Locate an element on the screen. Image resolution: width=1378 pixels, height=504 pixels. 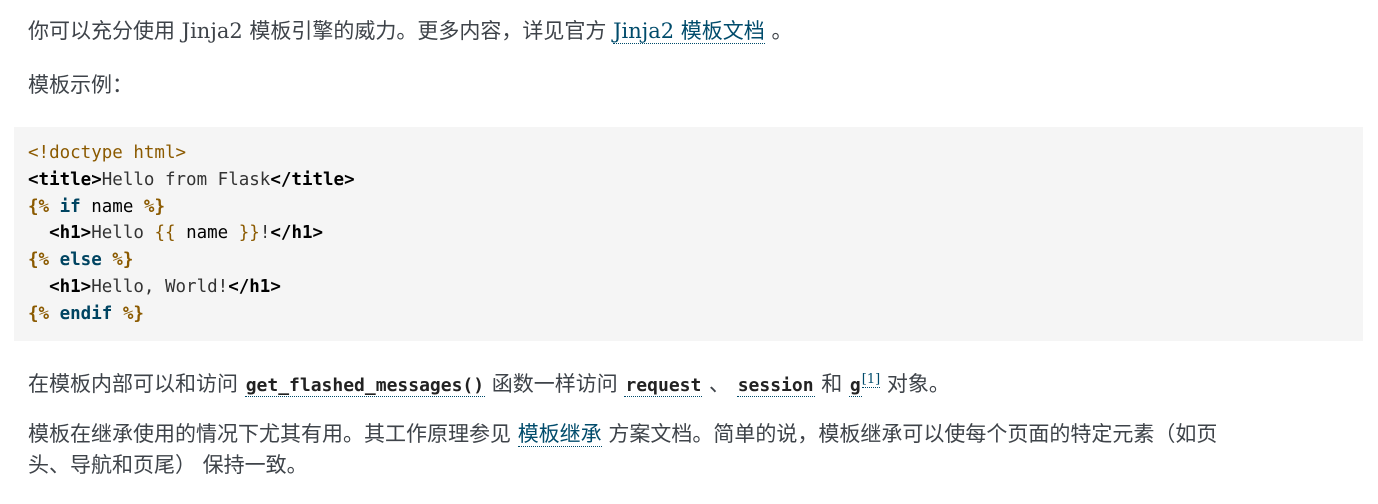
context-text: 、 is located at coordinates (719, 384).